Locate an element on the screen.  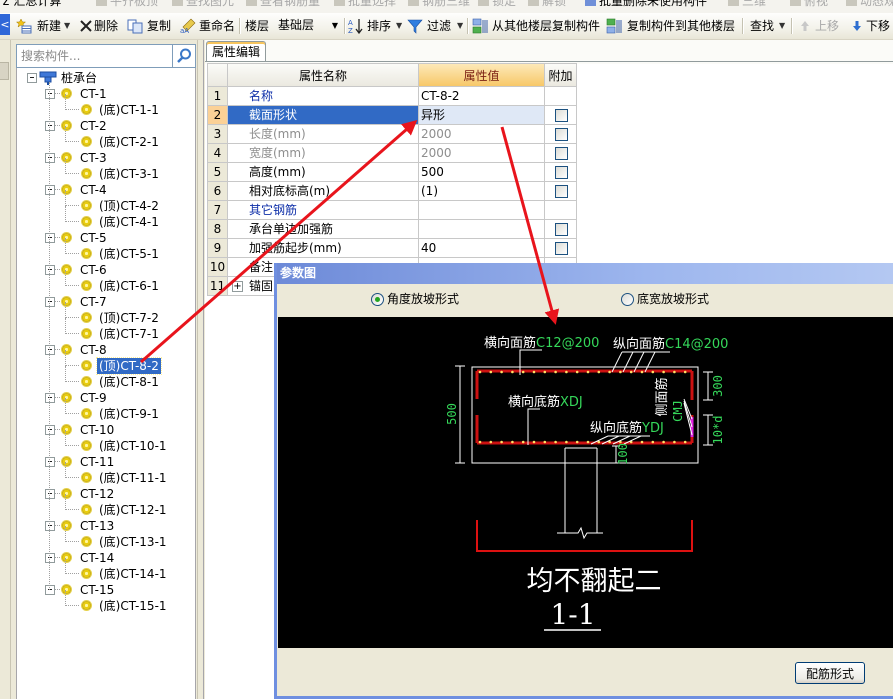
view-rebar-button: 查看钢筋量 is located at coordinates (283, 4).